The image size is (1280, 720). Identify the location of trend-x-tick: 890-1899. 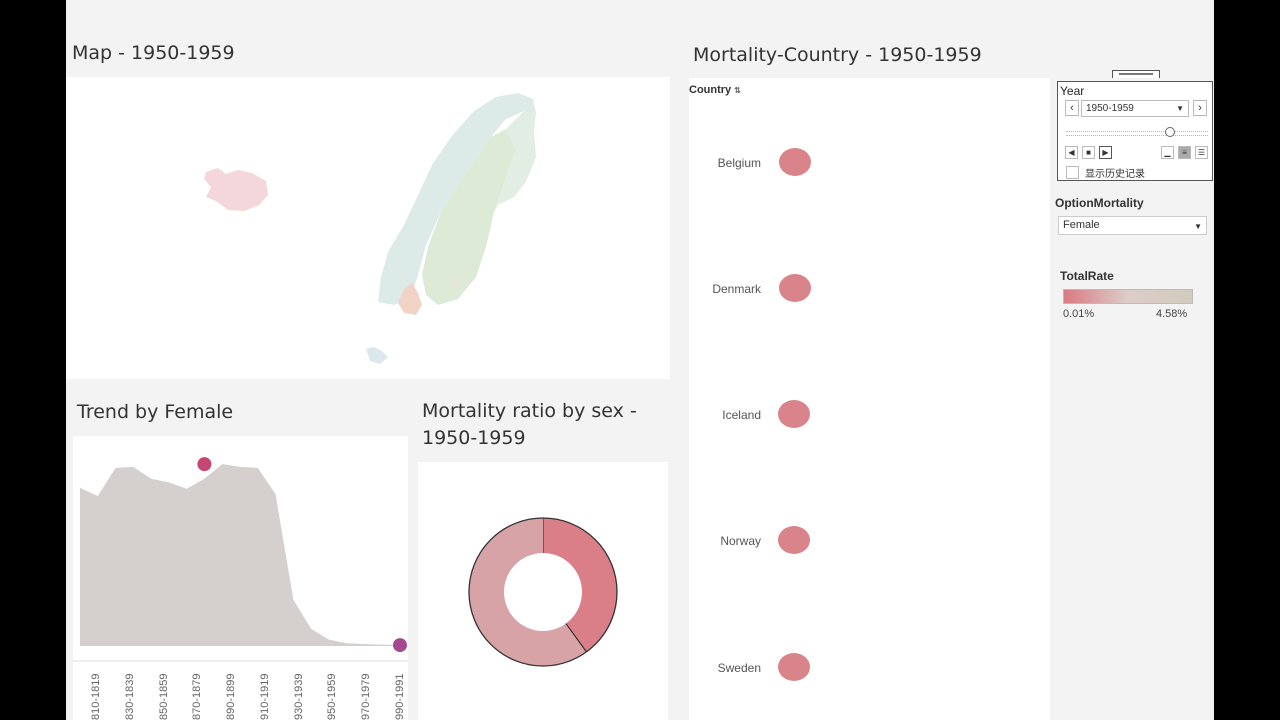
(231, 696).